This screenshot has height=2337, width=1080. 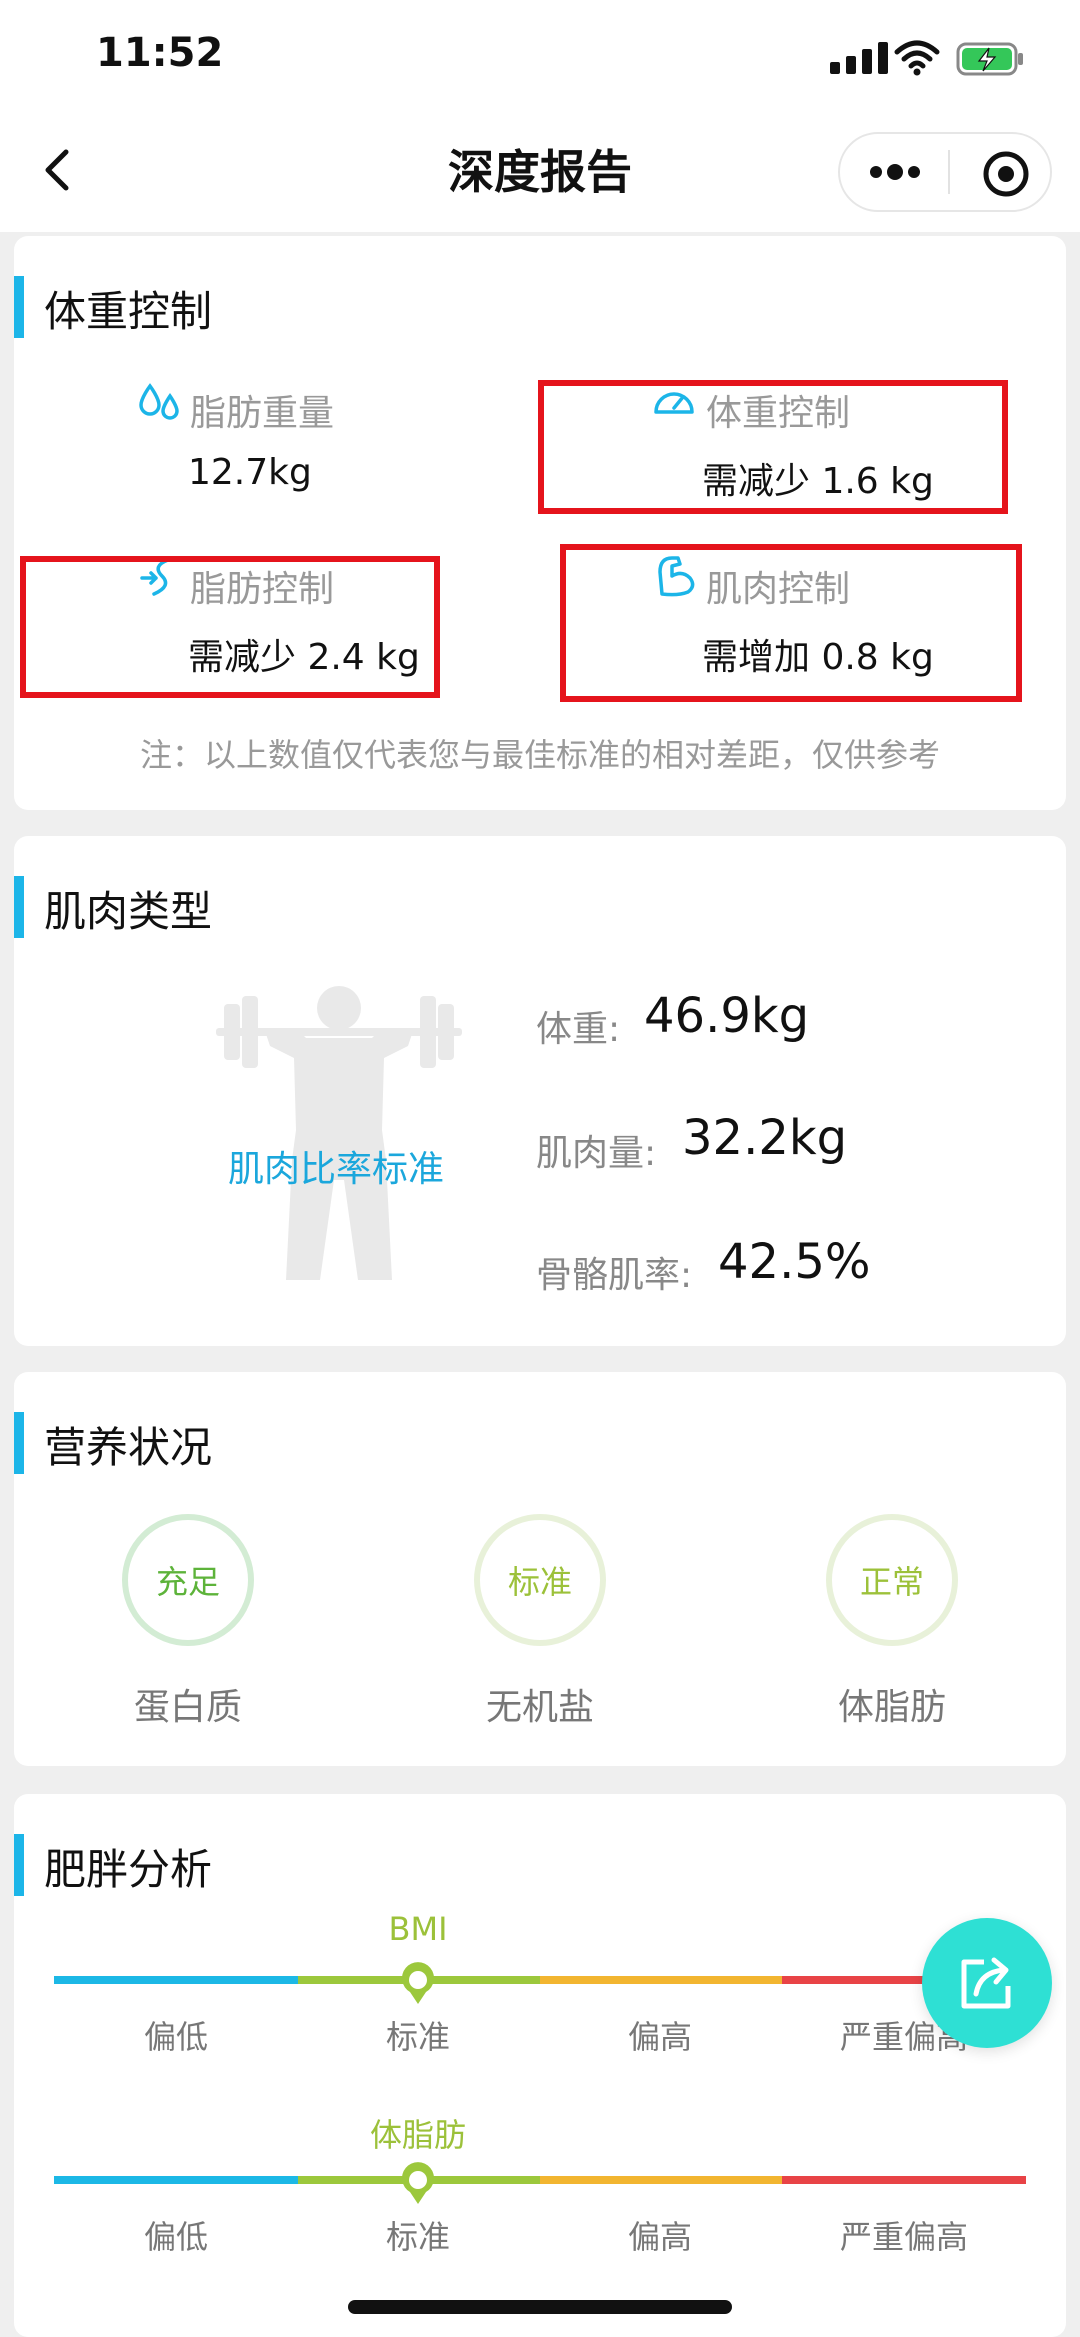 What do you see at coordinates (540, 2307) in the screenshot?
I see `home-indicator` at bounding box center [540, 2307].